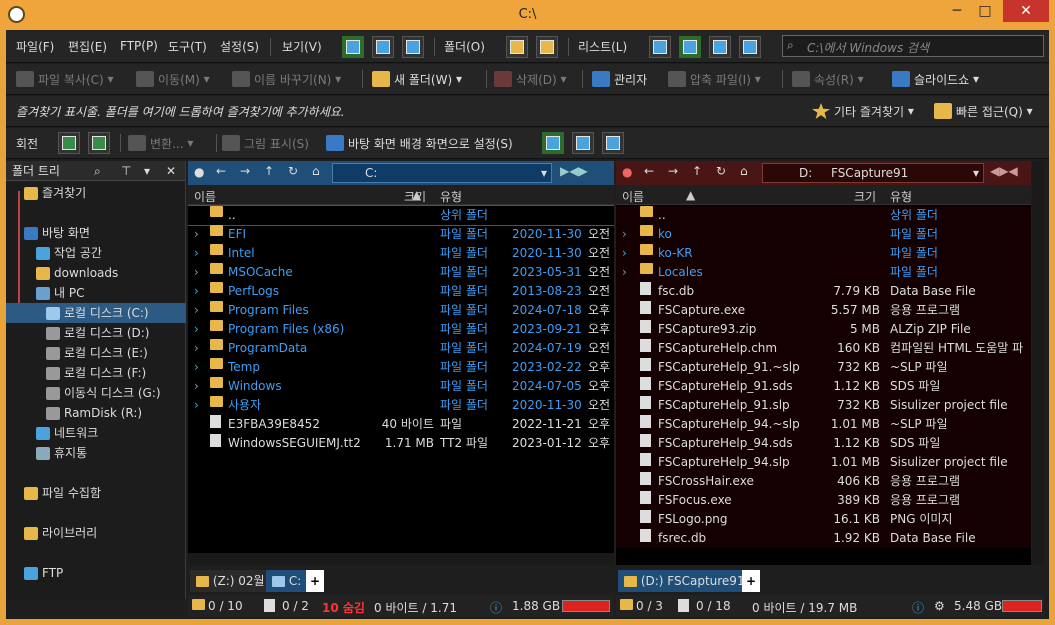 The image size is (1055, 625). What do you see at coordinates (230, 581) in the screenshot?
I see `tab-z-drive: (Z:) 02월` at bounding box center [230, 581].